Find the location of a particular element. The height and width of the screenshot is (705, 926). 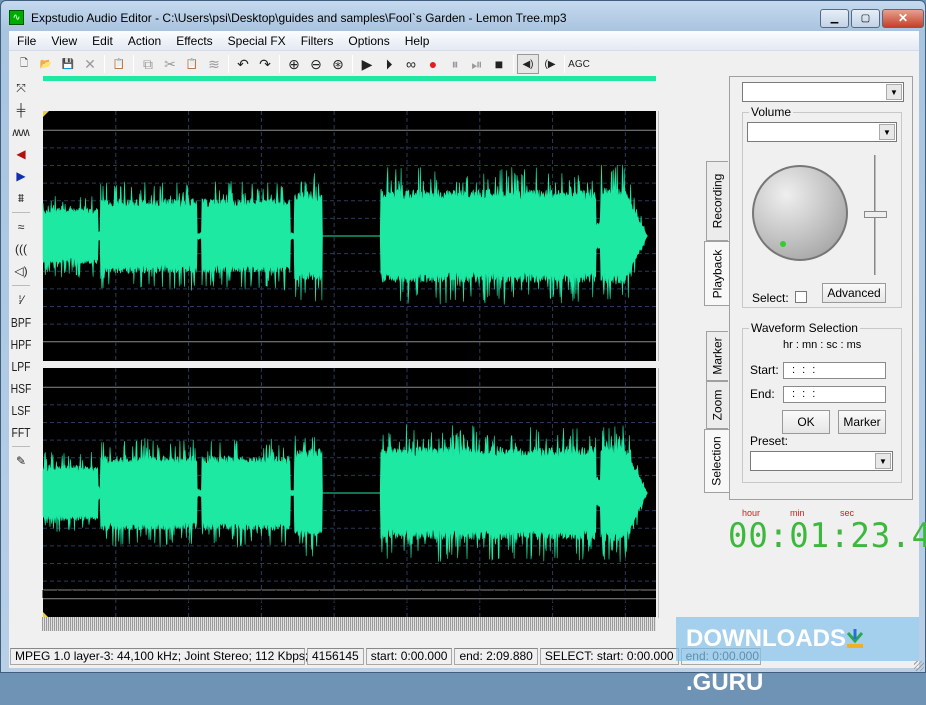

advanced-button: Advanced is located at coordinates (854, 293).